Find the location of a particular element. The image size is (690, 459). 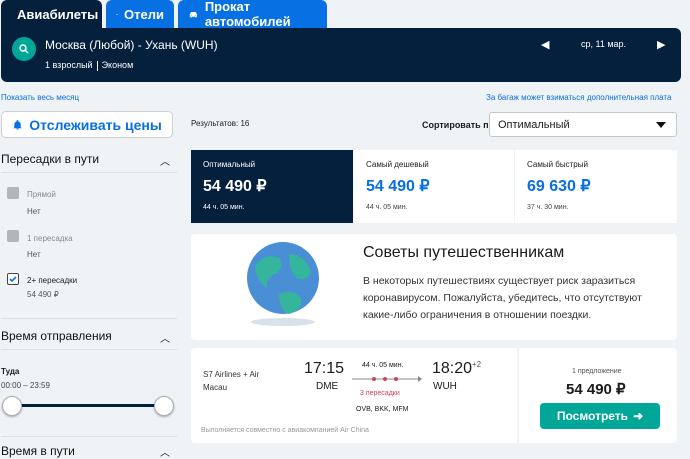

caret-down-icon is located at coordinates (661, 125).